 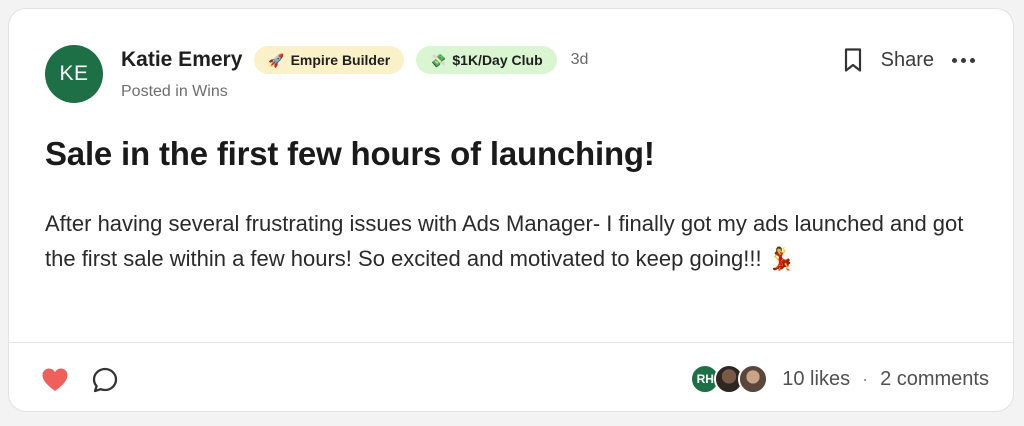 I want to click on badge-1k-day-club: 💸 $1K/Day Club, so click(x=486, y=60).